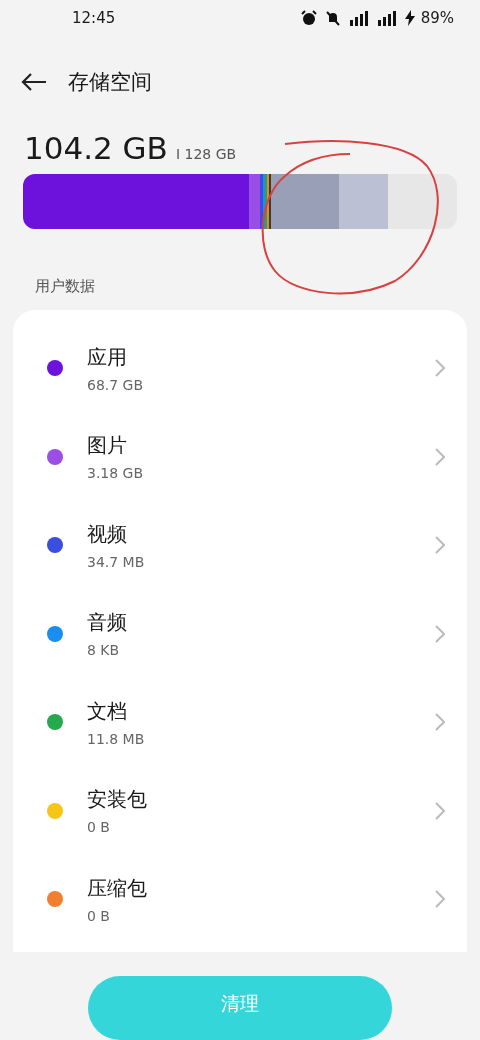 This screenshot has height=1040, width=480. What do you see at coordinates (261, 623) in the screenshot?
I see `category-name: 音频` at bounding box center [261, 623].